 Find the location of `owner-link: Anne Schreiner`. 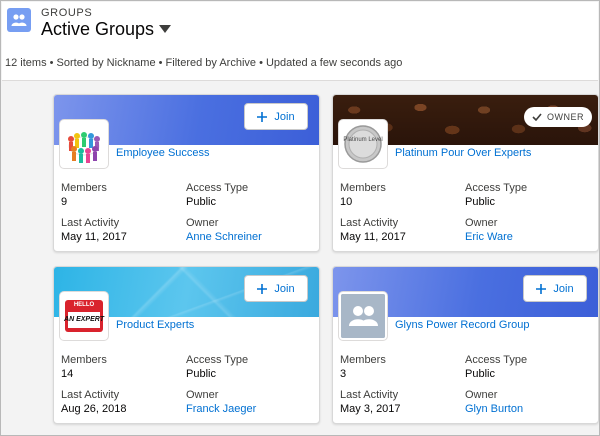

owner-link: Anne Schreiner is located at coordinates (224, 237).